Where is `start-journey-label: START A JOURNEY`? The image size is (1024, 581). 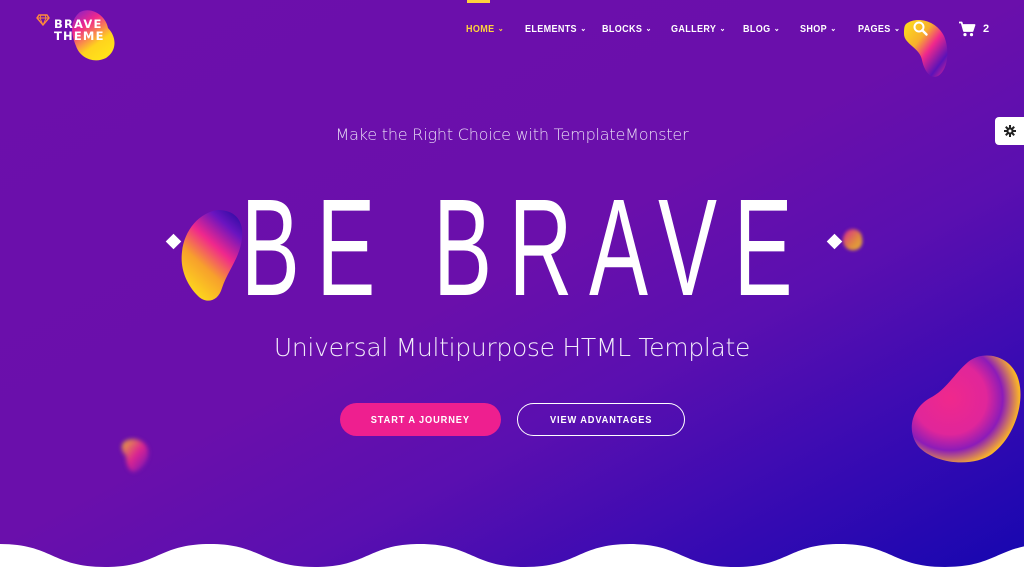
start-journey-label: START A JOURNEY is located at coordinates (420, 419).